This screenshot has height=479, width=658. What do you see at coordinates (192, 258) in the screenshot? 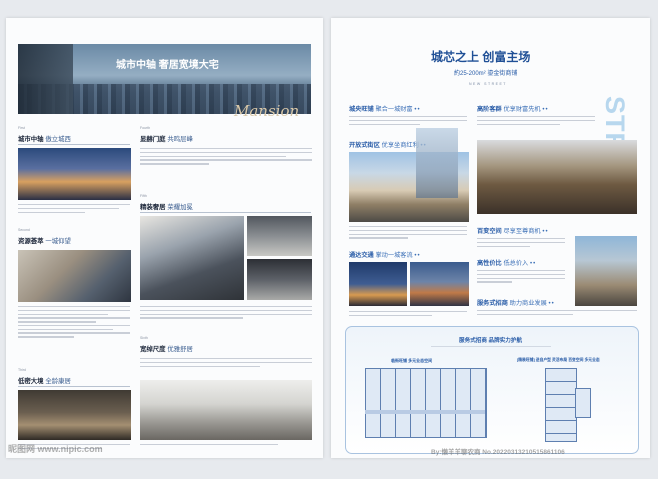
I see `terrace-corridor-photo` at bounding box center [192, 258].